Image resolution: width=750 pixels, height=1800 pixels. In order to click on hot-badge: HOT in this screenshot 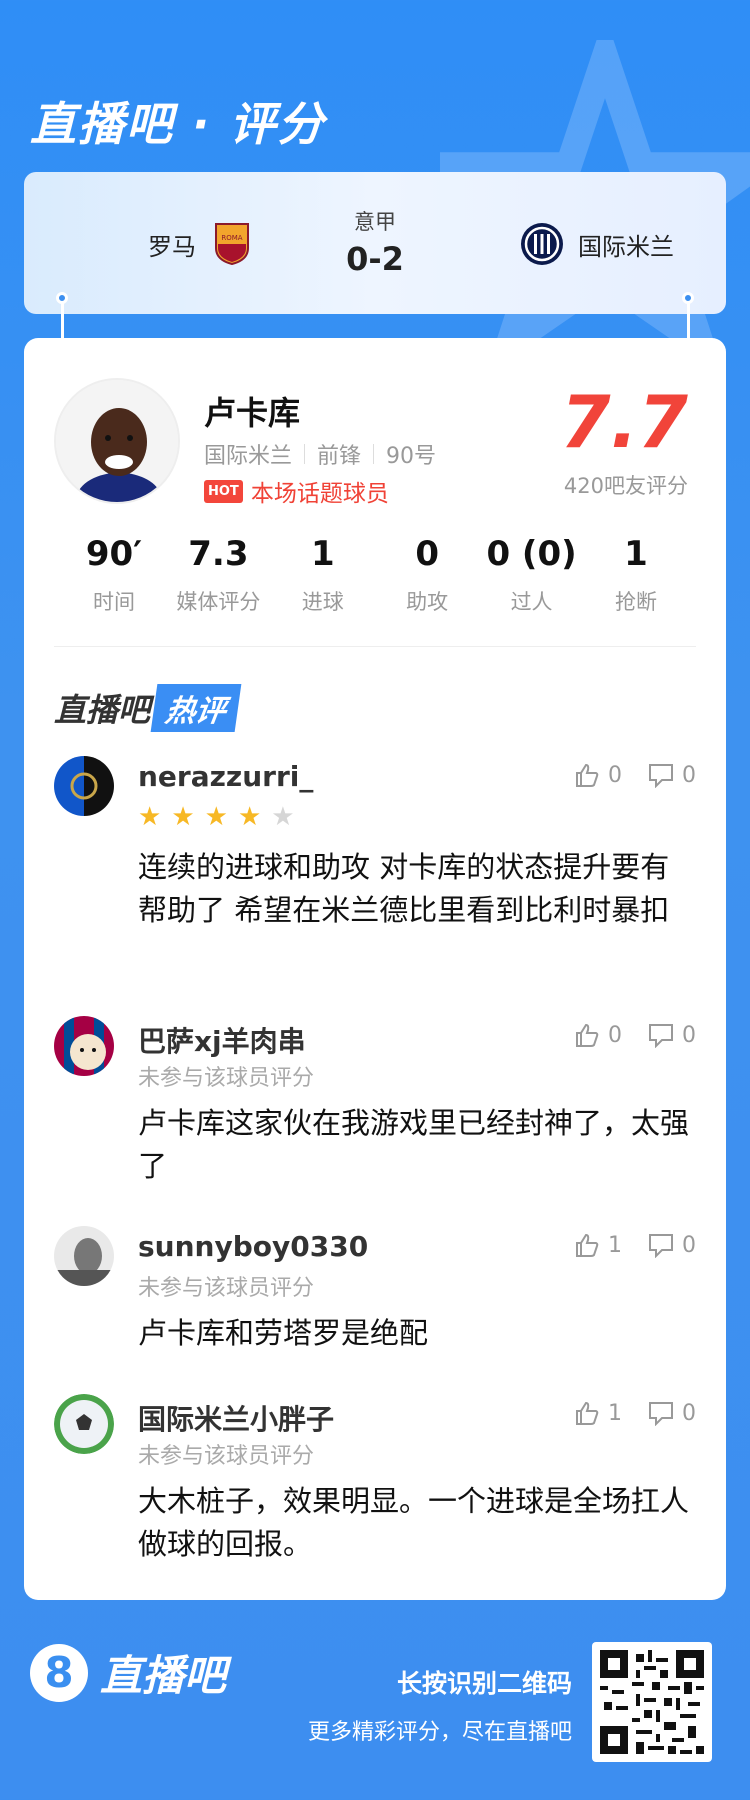, I will do `click(223, 491)`.